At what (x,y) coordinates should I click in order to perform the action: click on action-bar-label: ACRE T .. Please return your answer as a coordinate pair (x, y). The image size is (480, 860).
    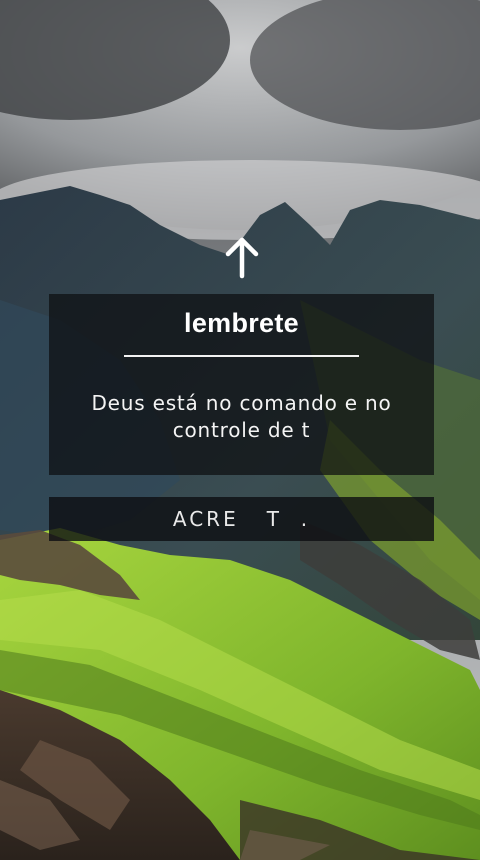
    Looking at the image, I should click on (241, 519).